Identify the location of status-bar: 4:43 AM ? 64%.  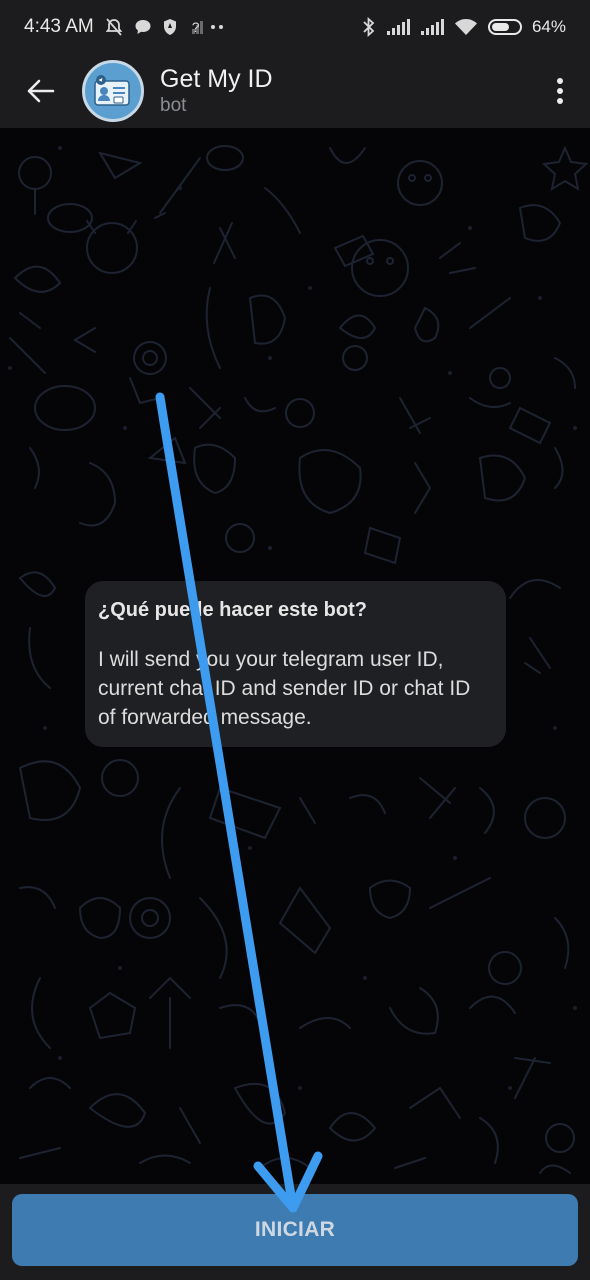
(295, 27).